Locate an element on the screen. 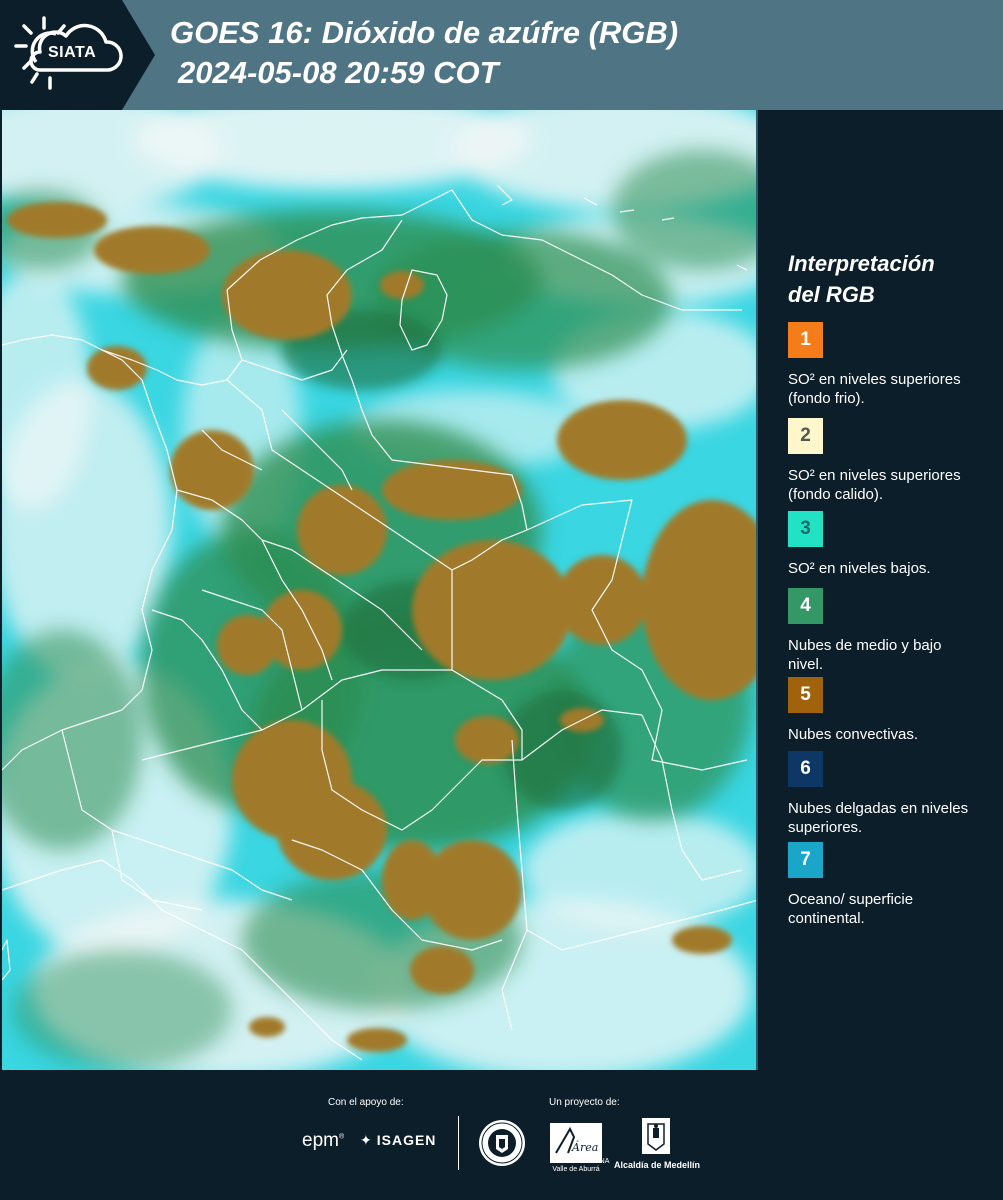  legend-text: Nubes de medio y bajo nivel. is located at coordinates (865, 655).